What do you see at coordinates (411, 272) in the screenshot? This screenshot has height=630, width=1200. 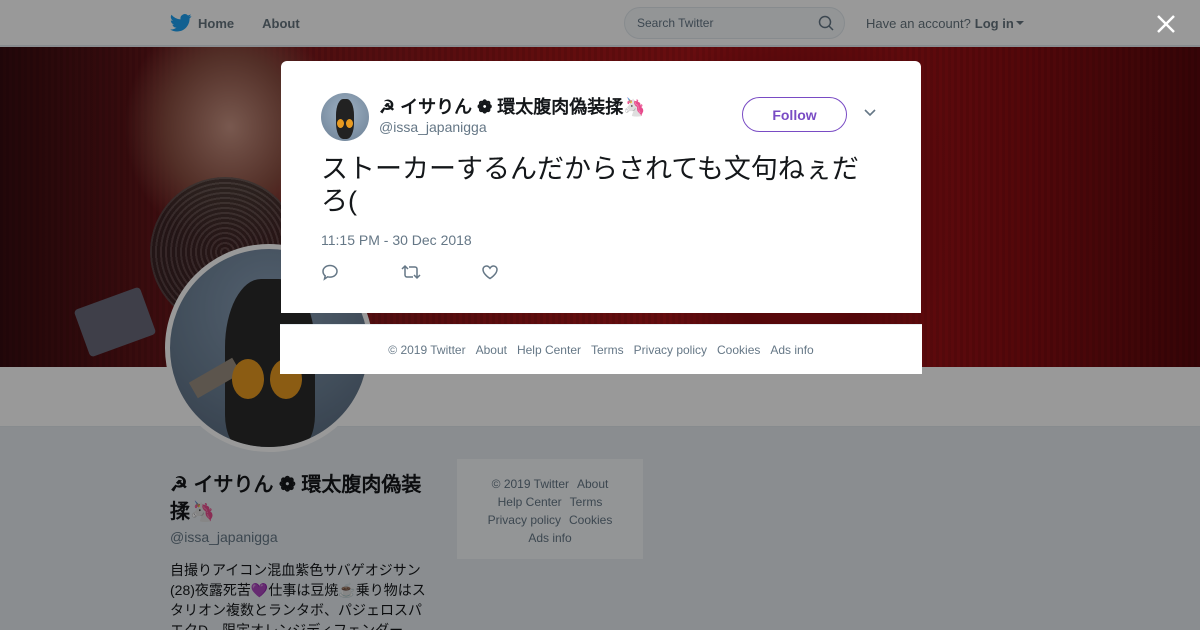 I see `retweet-icon` at bounding box center [411, 272].